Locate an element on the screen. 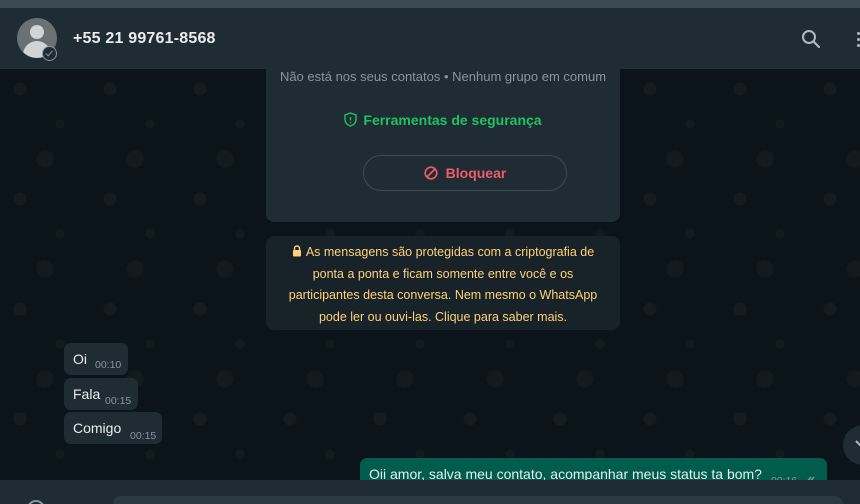  shield-icon is located at coordinates (351, 119).